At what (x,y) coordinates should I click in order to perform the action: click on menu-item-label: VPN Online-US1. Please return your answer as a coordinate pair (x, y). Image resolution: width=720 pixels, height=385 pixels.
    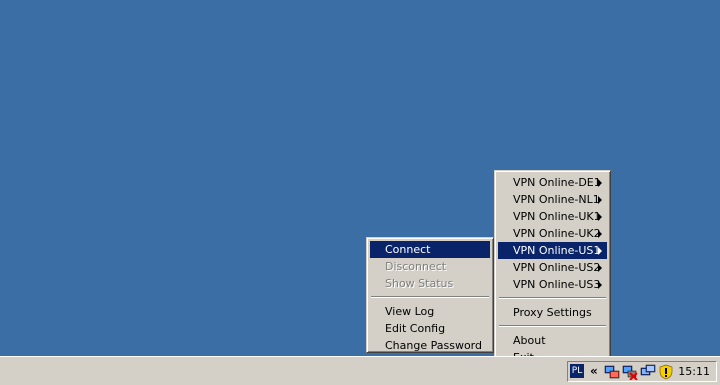
    Looking at the image, I should click on (557, 250).